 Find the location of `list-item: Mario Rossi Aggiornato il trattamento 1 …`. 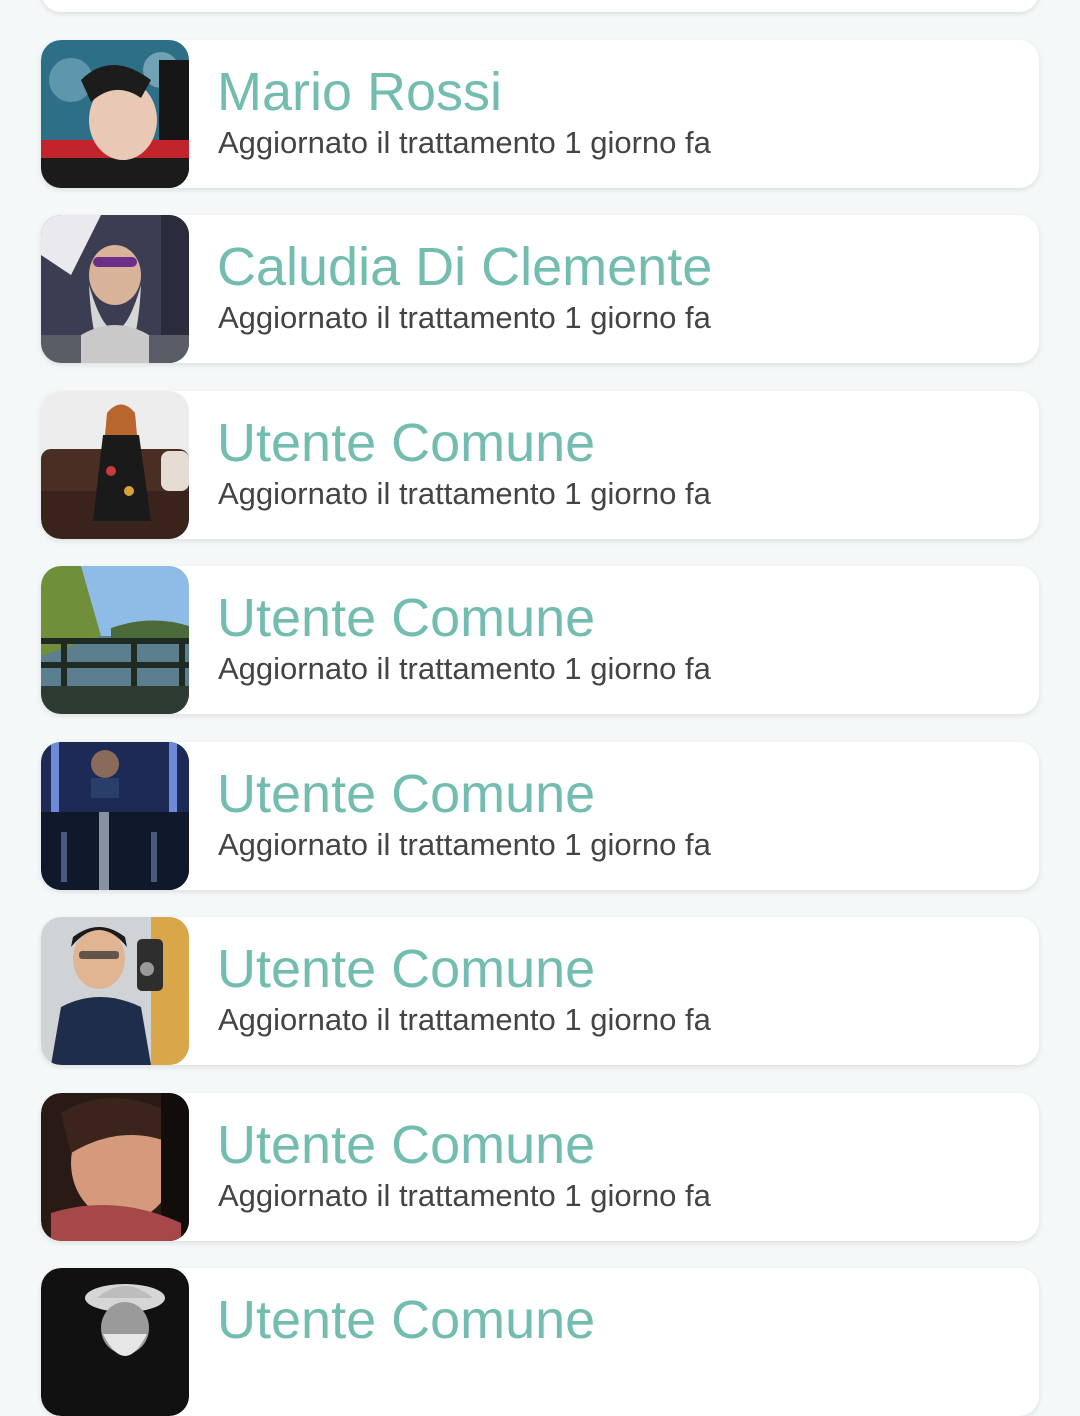

list-item: Mario Rossi Aggiornato il trattamento 1 … is located at coordinates (540, 114).